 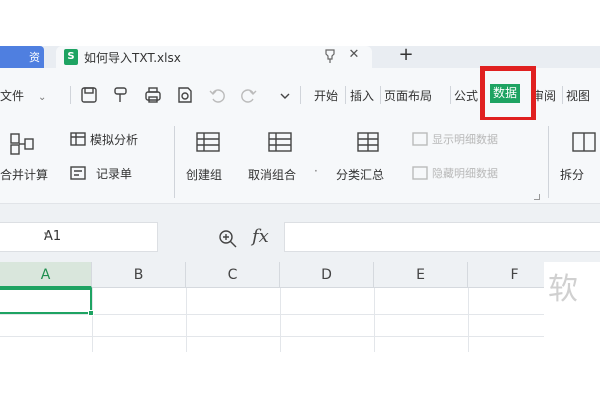 What do you see at coordinates (506, 275) in the screenshot?
I see `column-header-f: F` at bounding box center [506, 275].